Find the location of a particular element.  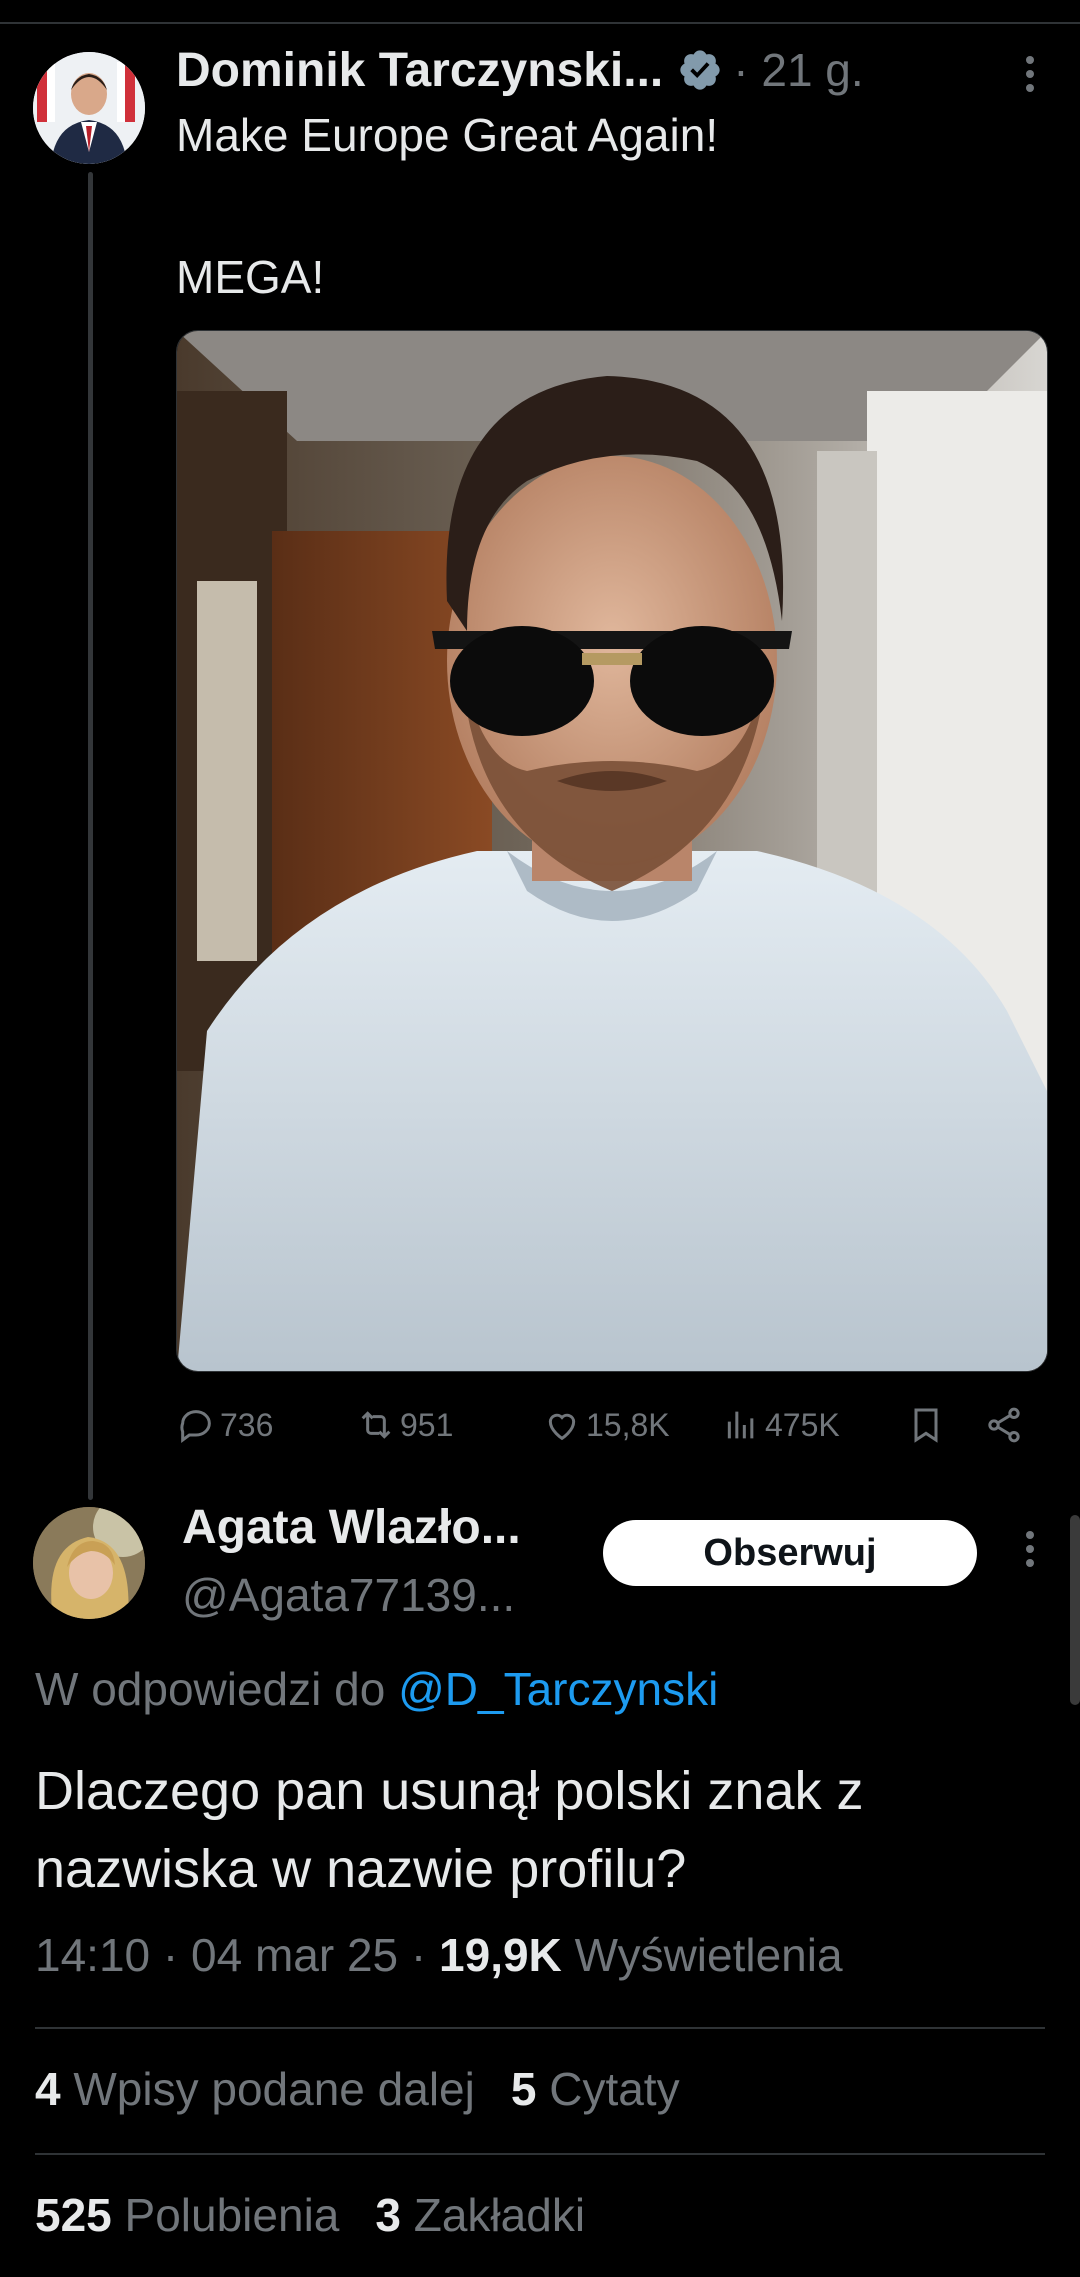

views-button: 475K is located at coordinates (780, 1425).